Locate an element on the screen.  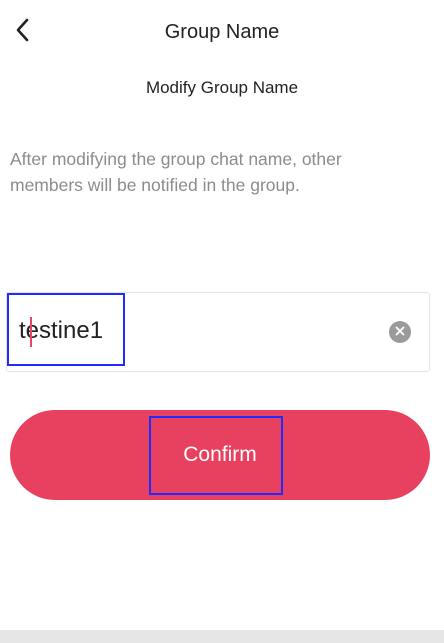
confirm-highlight-box is located at coordinates (216, 455).